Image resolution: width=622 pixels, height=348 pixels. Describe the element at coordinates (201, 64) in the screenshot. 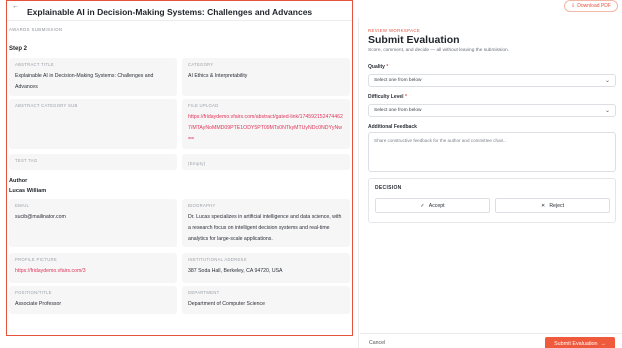

I see `field-label: Category` at that location.